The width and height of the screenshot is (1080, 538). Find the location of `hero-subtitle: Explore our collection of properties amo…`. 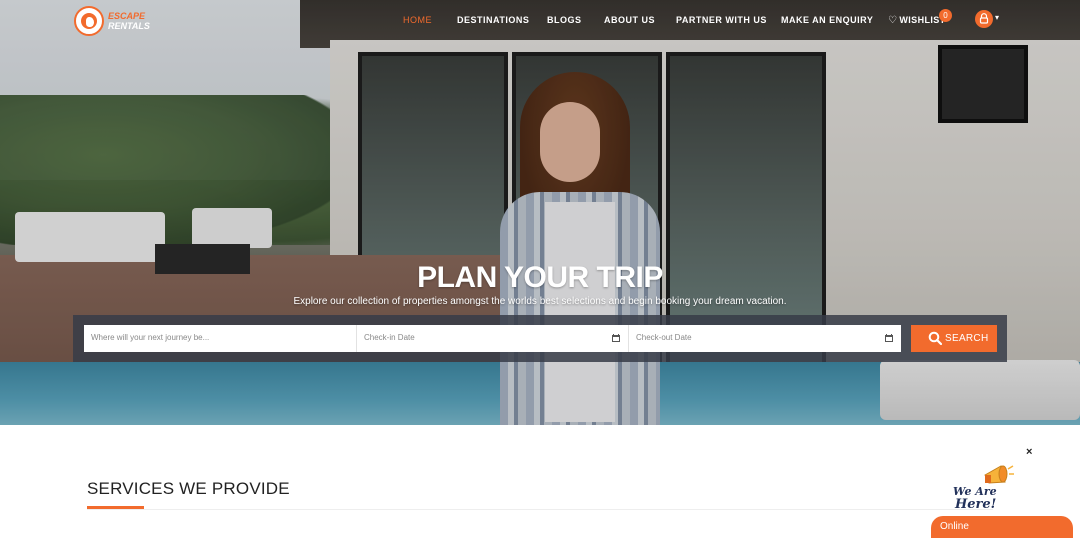

hero-subtitle: Explore our collection of properties amo… is located at coordinates (540, 301).